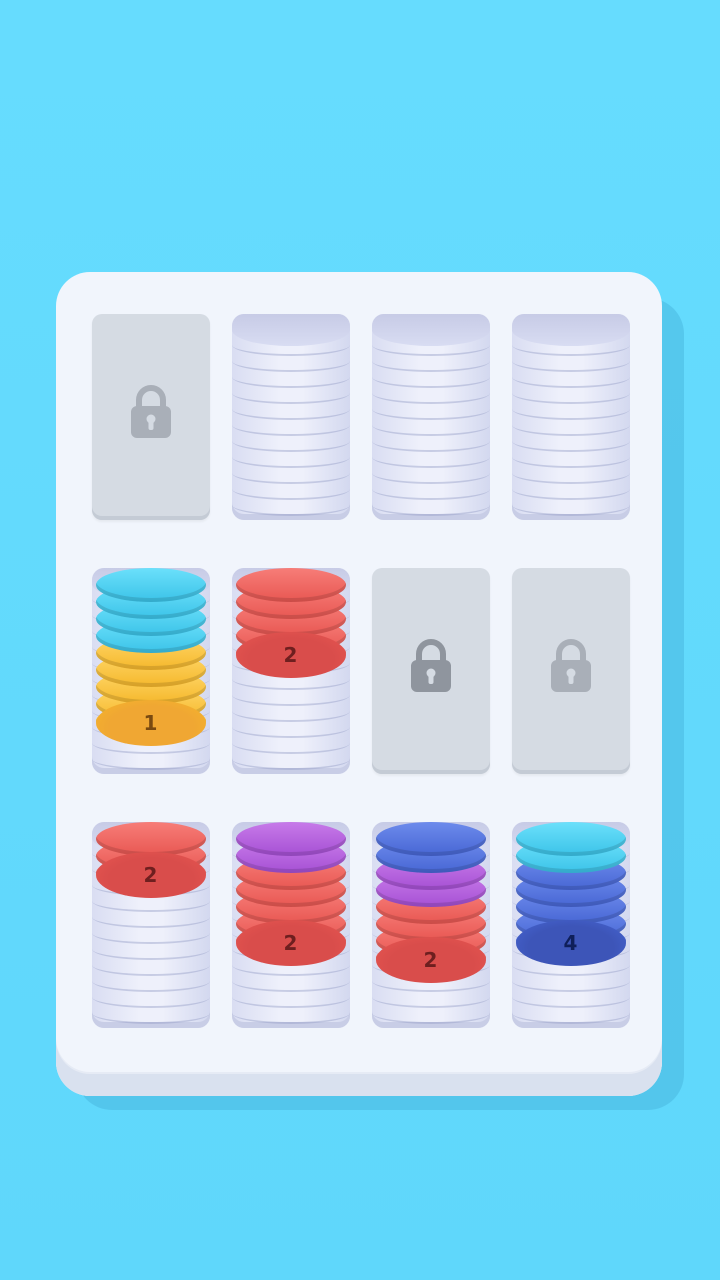  I want to click on stack-count-label: 4, so click(571, 943).